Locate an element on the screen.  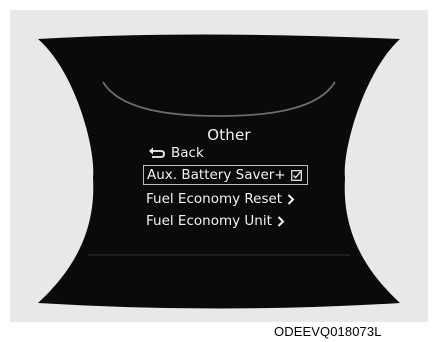
back-menu-item: Back is located at coordinates (176, 153).